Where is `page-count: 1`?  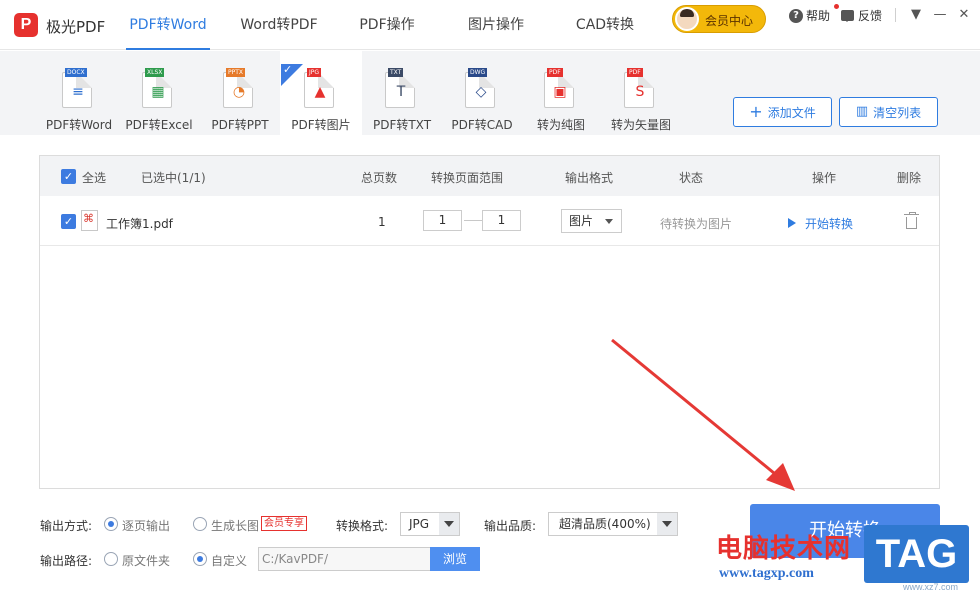
page-count: 1 is located at coordinates (382, 222).